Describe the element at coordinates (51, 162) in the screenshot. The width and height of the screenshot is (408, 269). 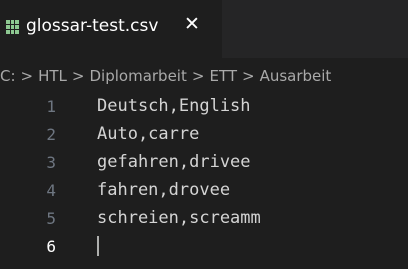
I see `line-number: 3` at that location.